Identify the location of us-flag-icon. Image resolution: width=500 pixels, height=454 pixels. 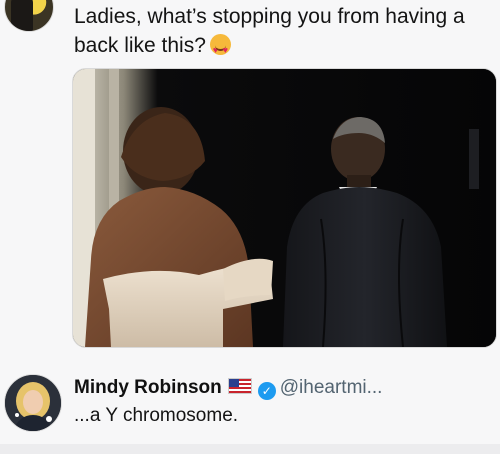
(239, 386).